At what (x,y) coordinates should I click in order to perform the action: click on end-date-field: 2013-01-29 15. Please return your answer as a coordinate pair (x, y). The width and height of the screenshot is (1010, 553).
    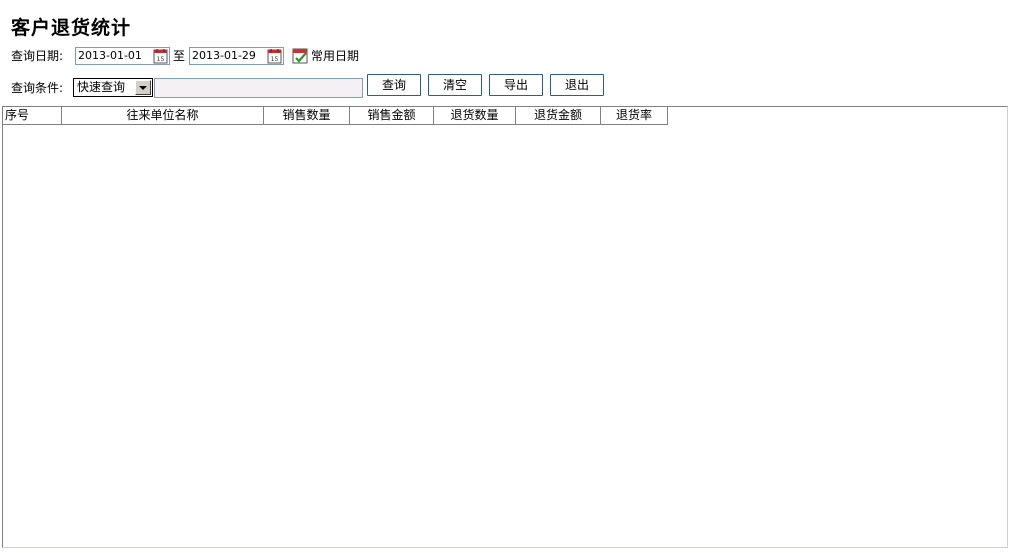
    Looking at the image, I should click on (236, 56).